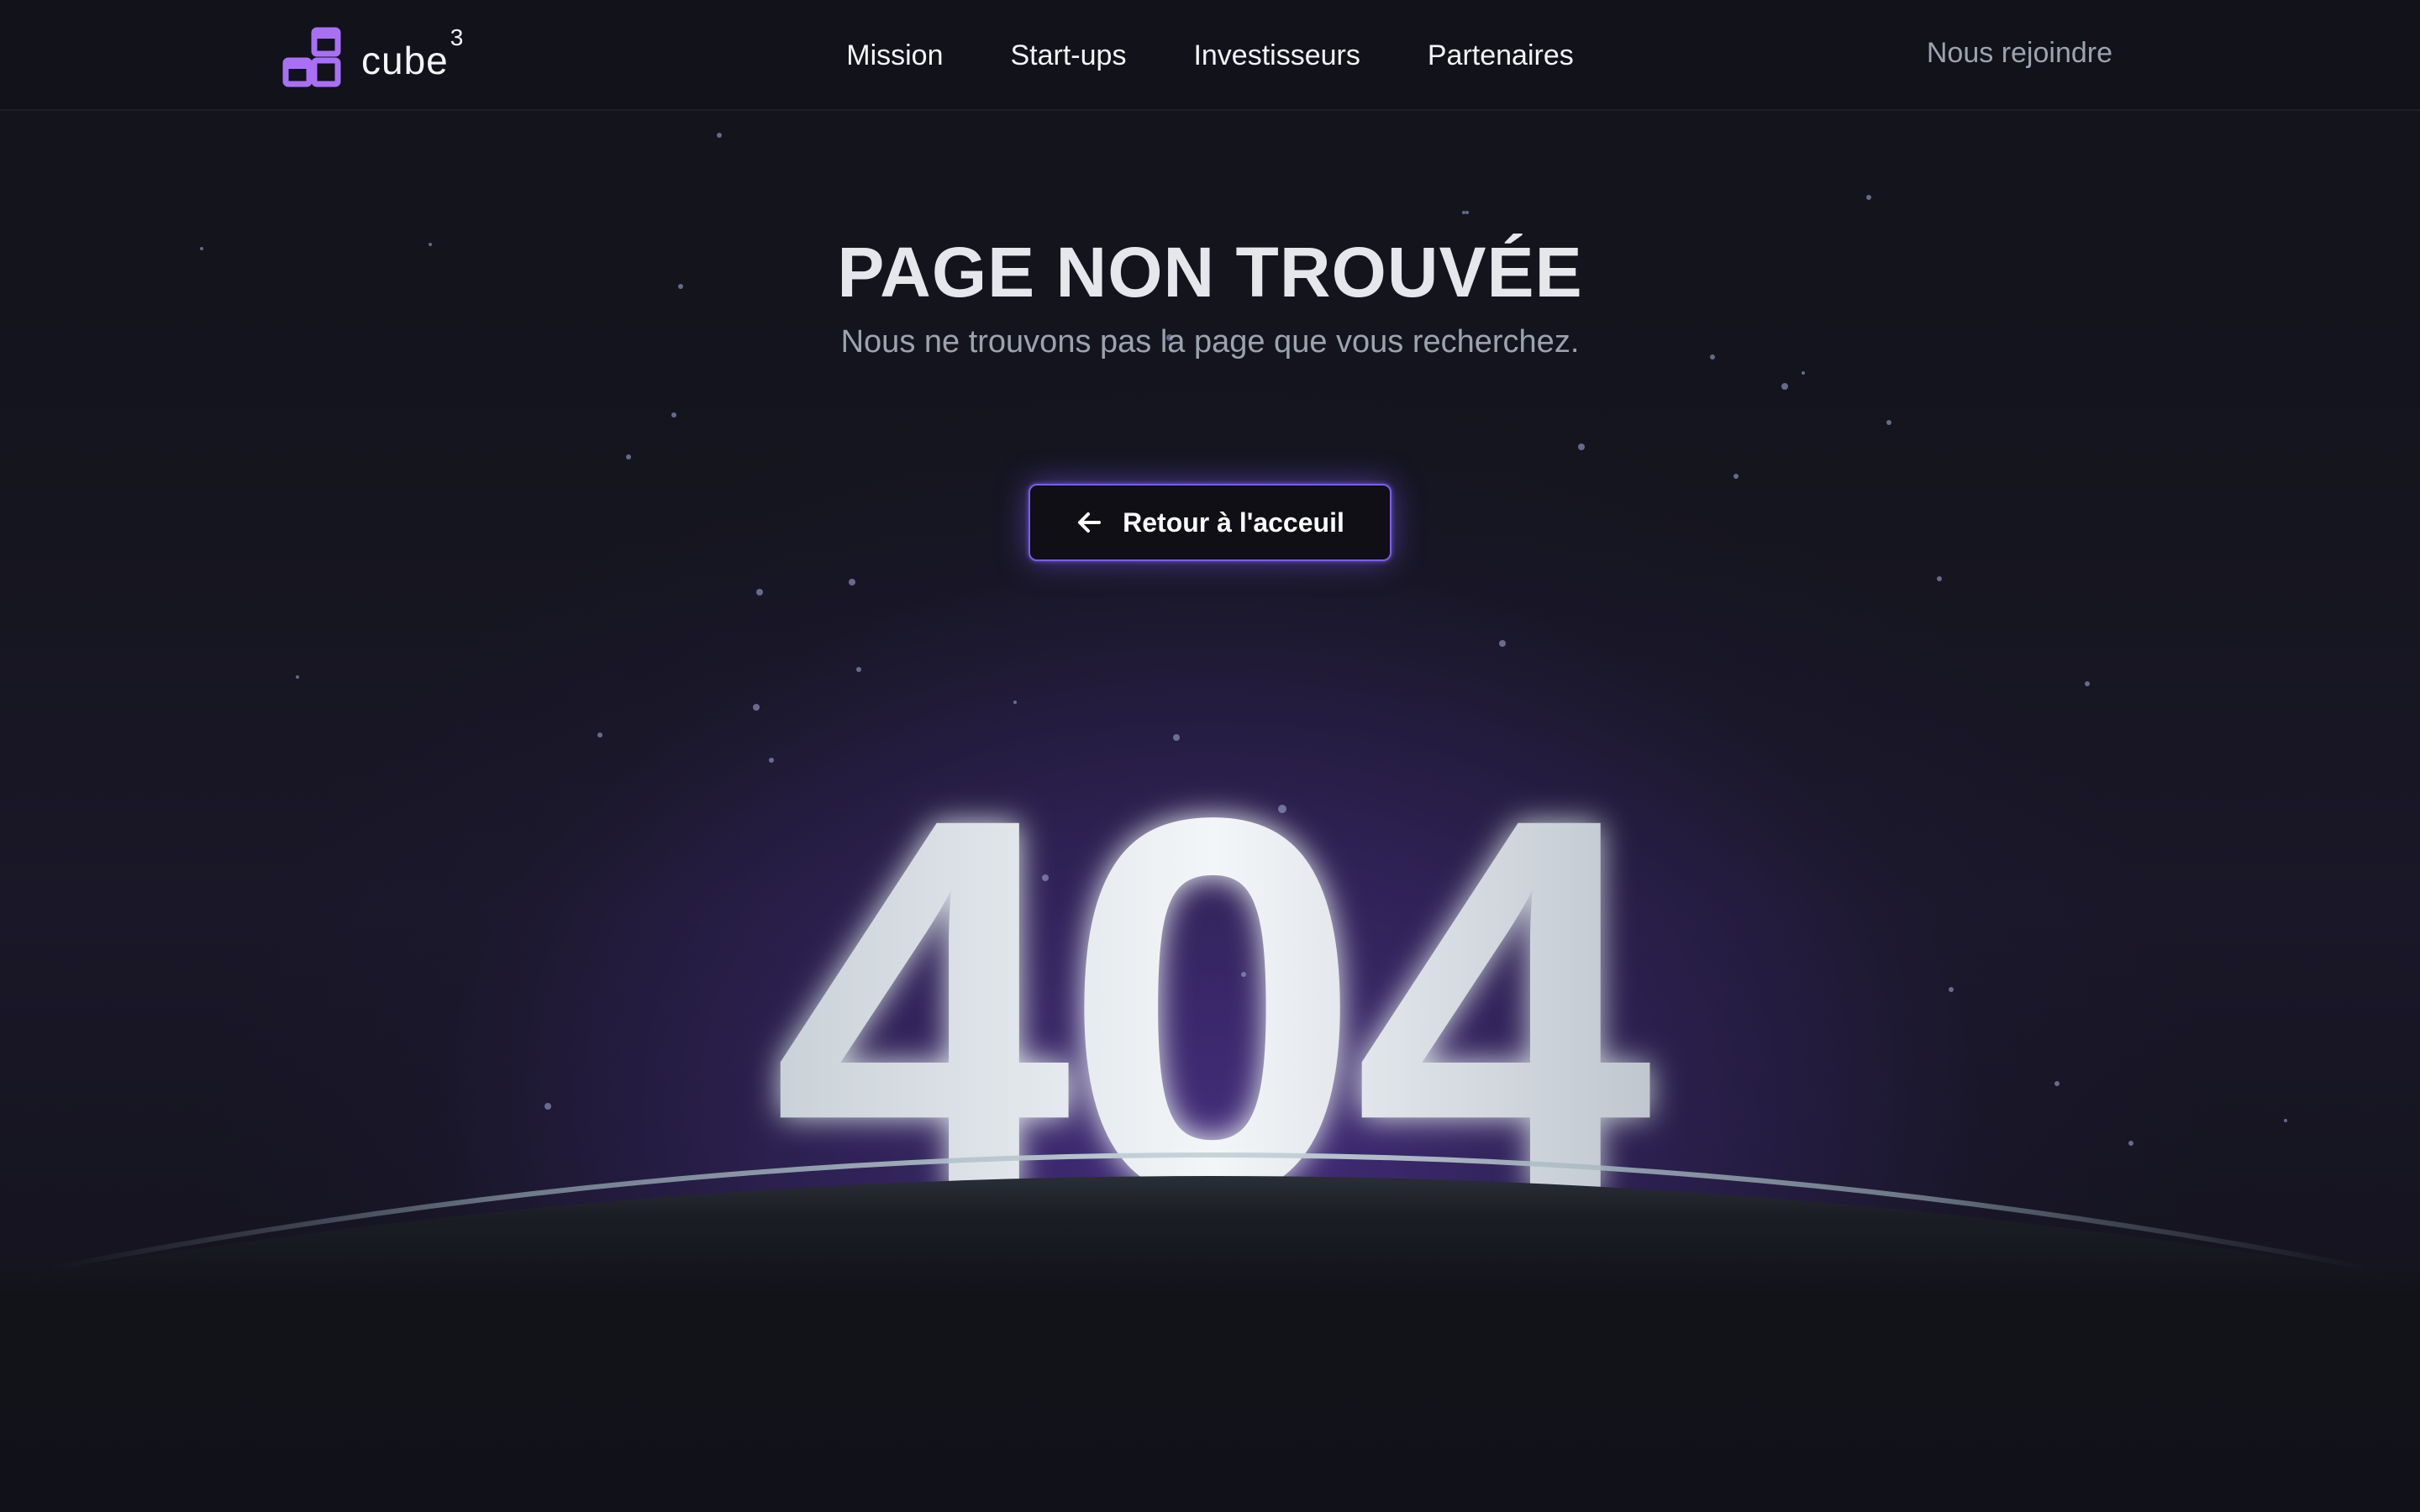 The image size is (2420, 1512). I want to click on nav-investisseurs: Investisseurs, so click(1276, 55).